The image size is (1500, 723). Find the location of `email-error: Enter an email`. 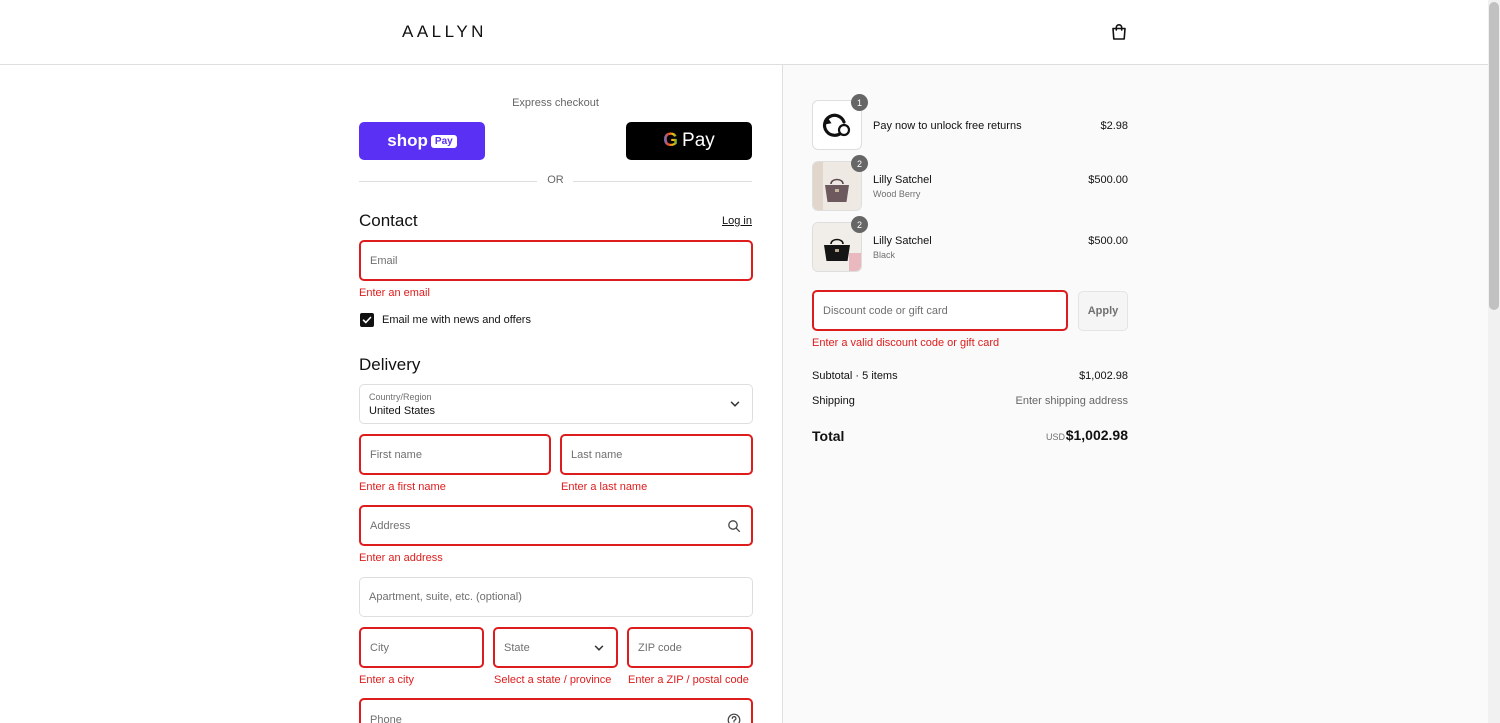

email-error: Enter an email is located at coordinates (394, 293).